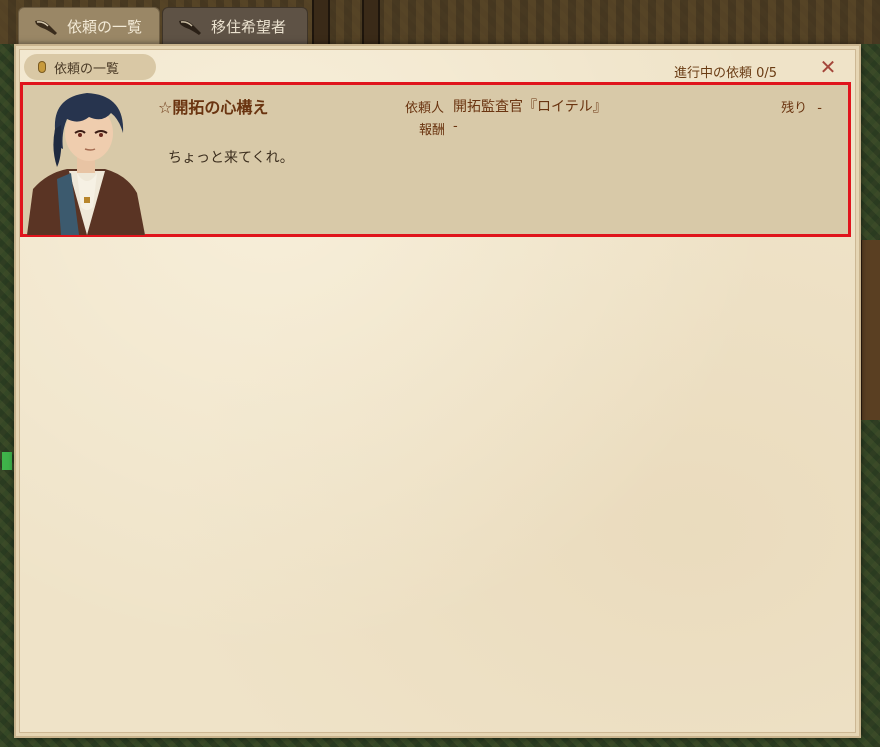 This screenshot has height=747, width=880. I want to click on quest-title: ☆開拓の心構え, so click(213, 107).